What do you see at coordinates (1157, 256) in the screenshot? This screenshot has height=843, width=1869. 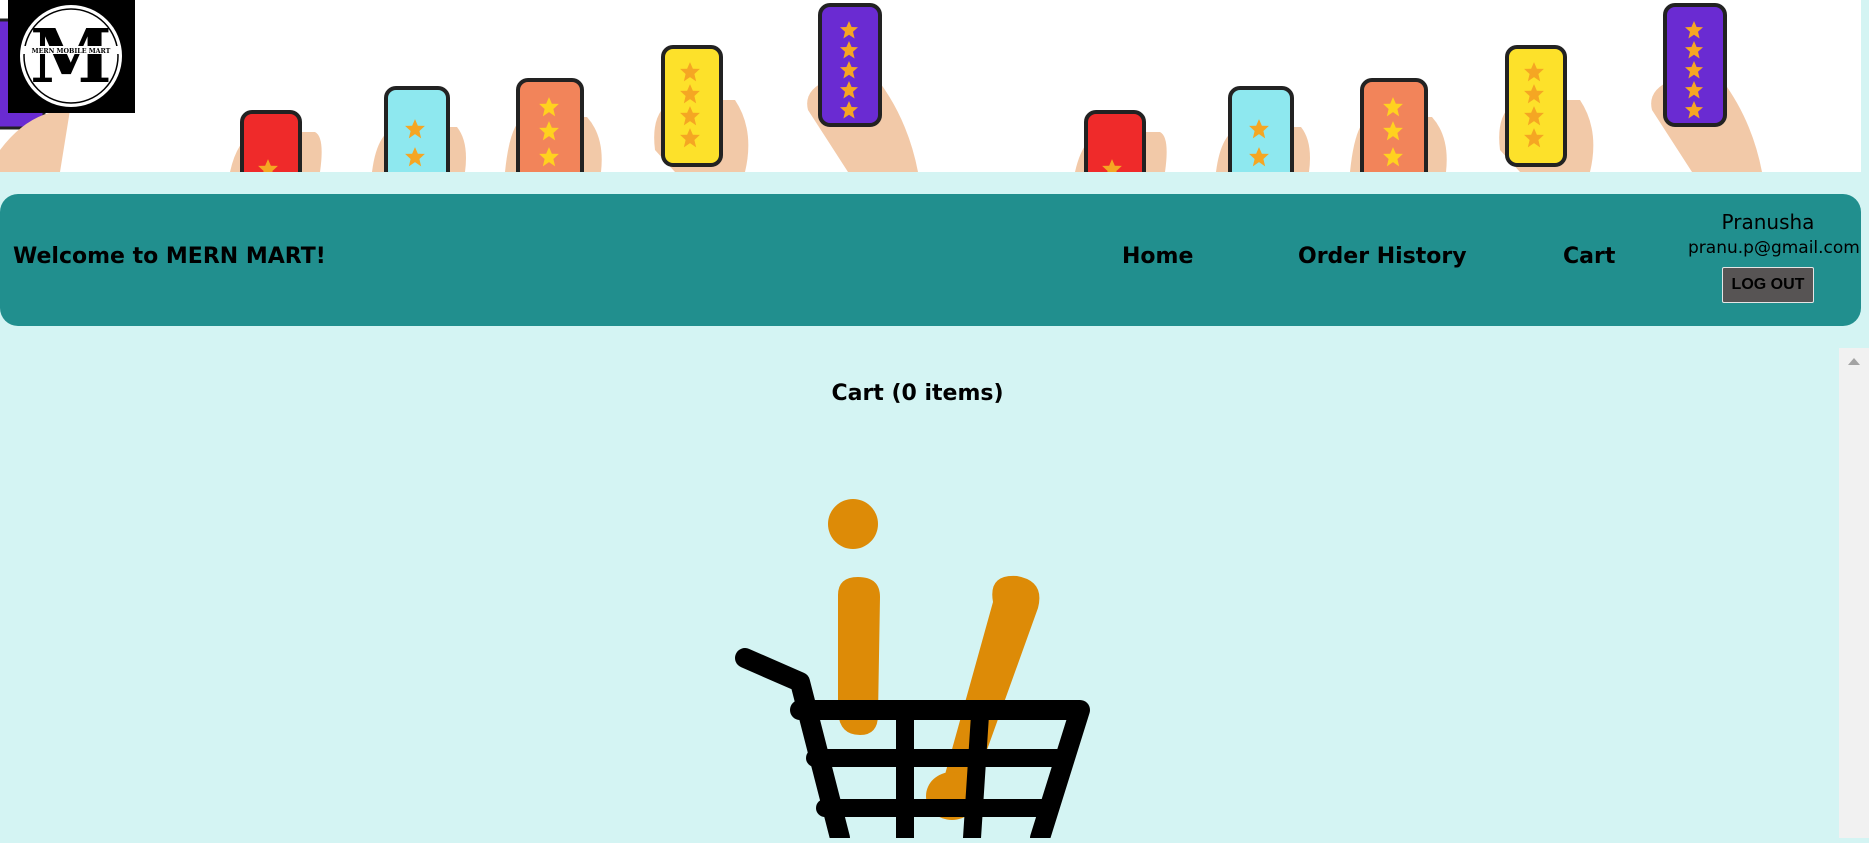 I see `nav-link-home: Home` at bounding box center [1157, 256].